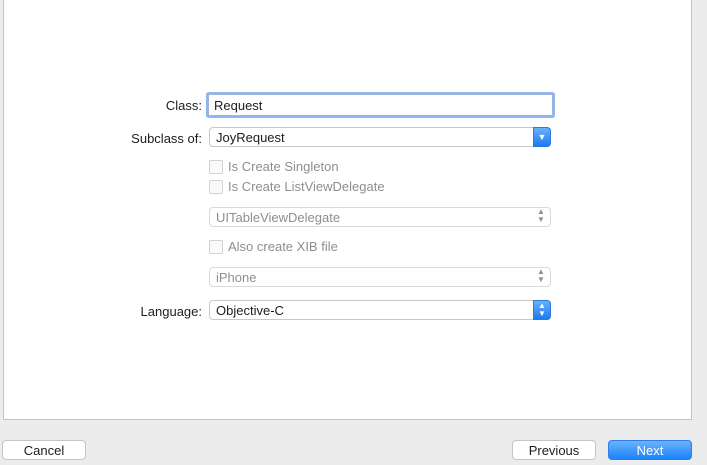 Image resolution: width=707 pixels, height=465 pixels. What do you see at coordinates (283, 166) in the screenshot?
I see `singleton-label: Is Create Singleton` at bounding box center [283, 166].